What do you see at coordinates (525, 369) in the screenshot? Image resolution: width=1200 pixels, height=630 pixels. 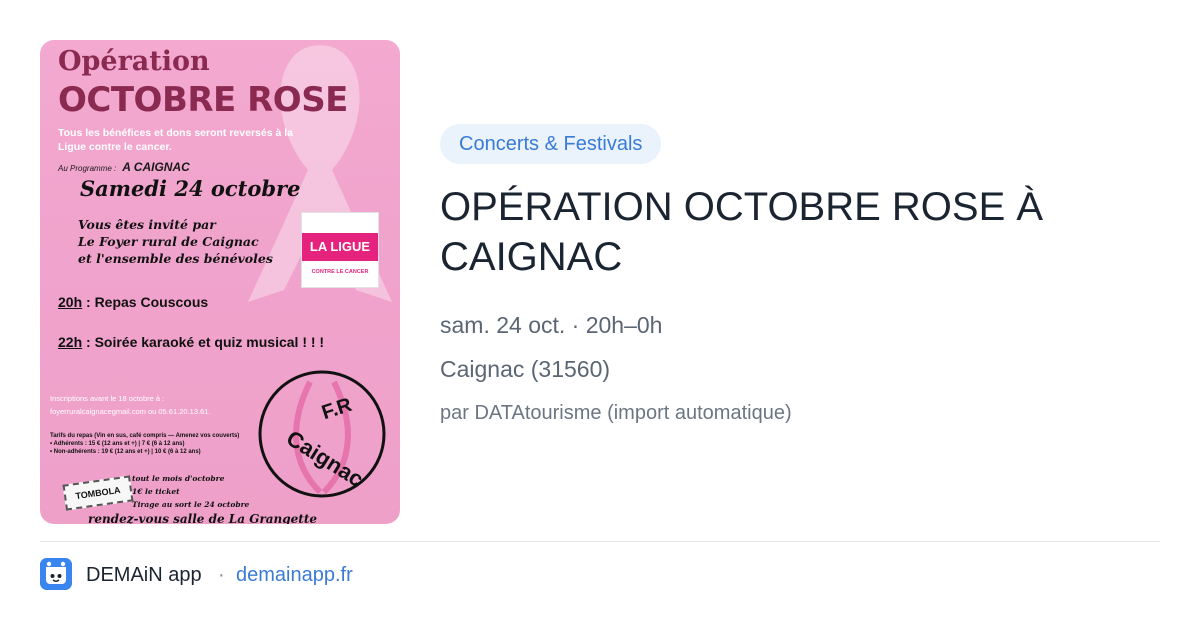 I see `event-location: Caignac (31560)` at bounding box center [525, 369].